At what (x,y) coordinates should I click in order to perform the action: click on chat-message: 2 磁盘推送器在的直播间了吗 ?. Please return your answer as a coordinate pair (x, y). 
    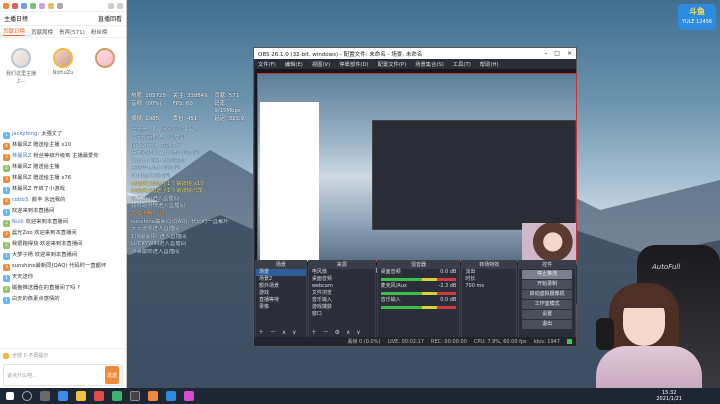
    Looking at the image, I should click on (63, 289).